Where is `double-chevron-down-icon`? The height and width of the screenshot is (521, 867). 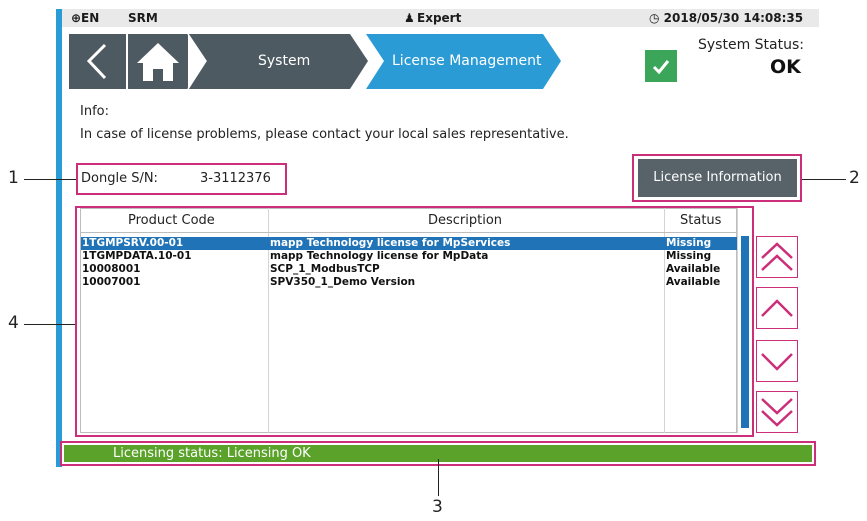 double-chevron-down-icon is located at coordinates (777, 412).